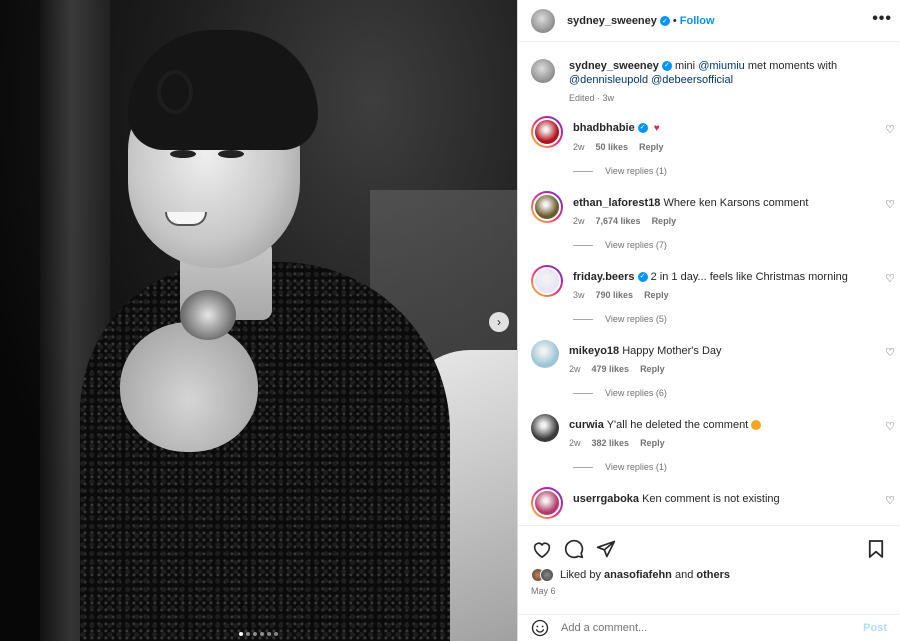 The height and width of the screenshot is (641, 900). What do you see at coordinates (543, 71) in the screenshot?
I see `caption-author-avatar` at bounding box center [543, 71].